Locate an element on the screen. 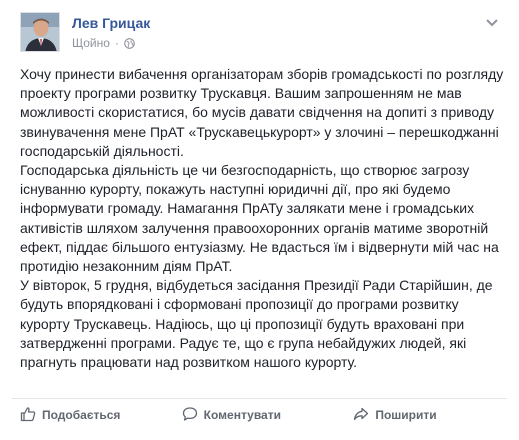 This screenshot has width=519, height=440. globe-icon is located at coordinates (129, 43).